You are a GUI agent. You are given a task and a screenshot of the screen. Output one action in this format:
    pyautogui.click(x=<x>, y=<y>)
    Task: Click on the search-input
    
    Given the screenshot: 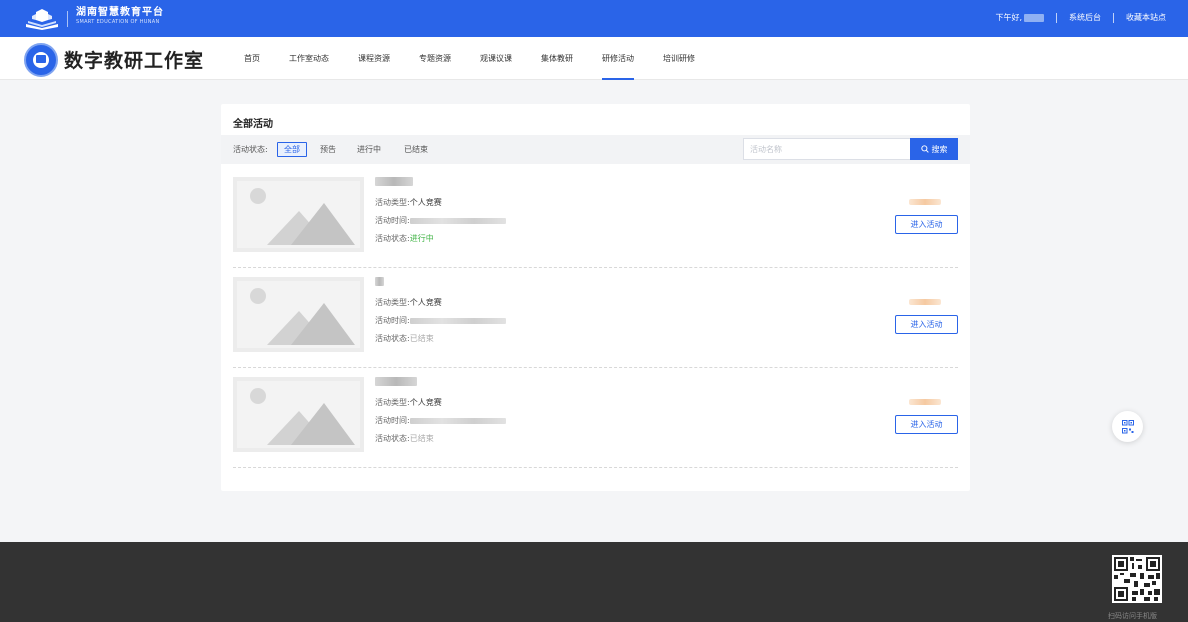 What is the action you would take?
    pyautogui.click(x=827, y=149)
    